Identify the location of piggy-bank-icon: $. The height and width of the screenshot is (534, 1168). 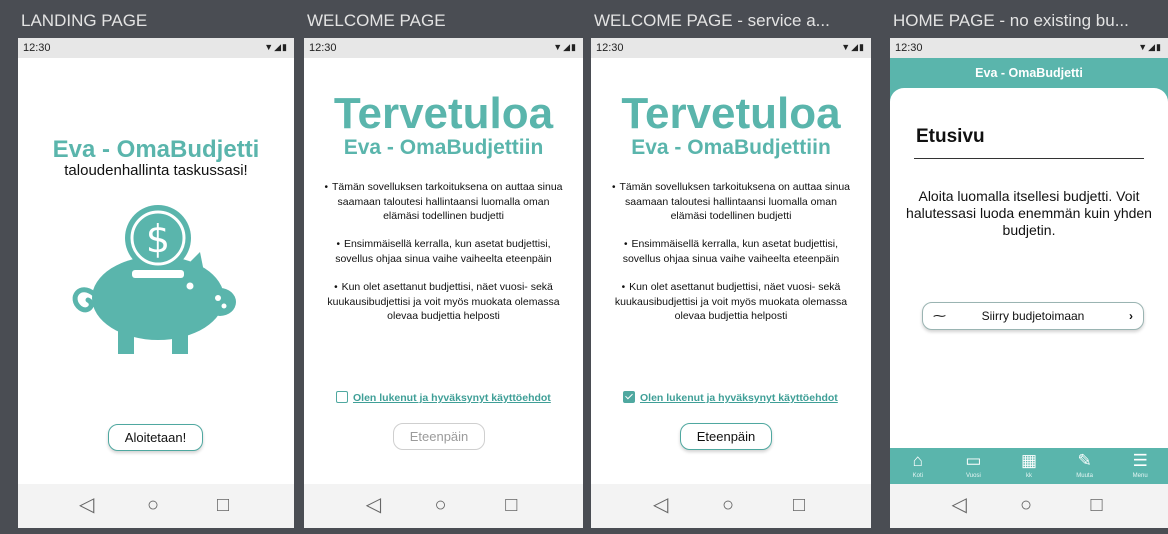
(154, 279).